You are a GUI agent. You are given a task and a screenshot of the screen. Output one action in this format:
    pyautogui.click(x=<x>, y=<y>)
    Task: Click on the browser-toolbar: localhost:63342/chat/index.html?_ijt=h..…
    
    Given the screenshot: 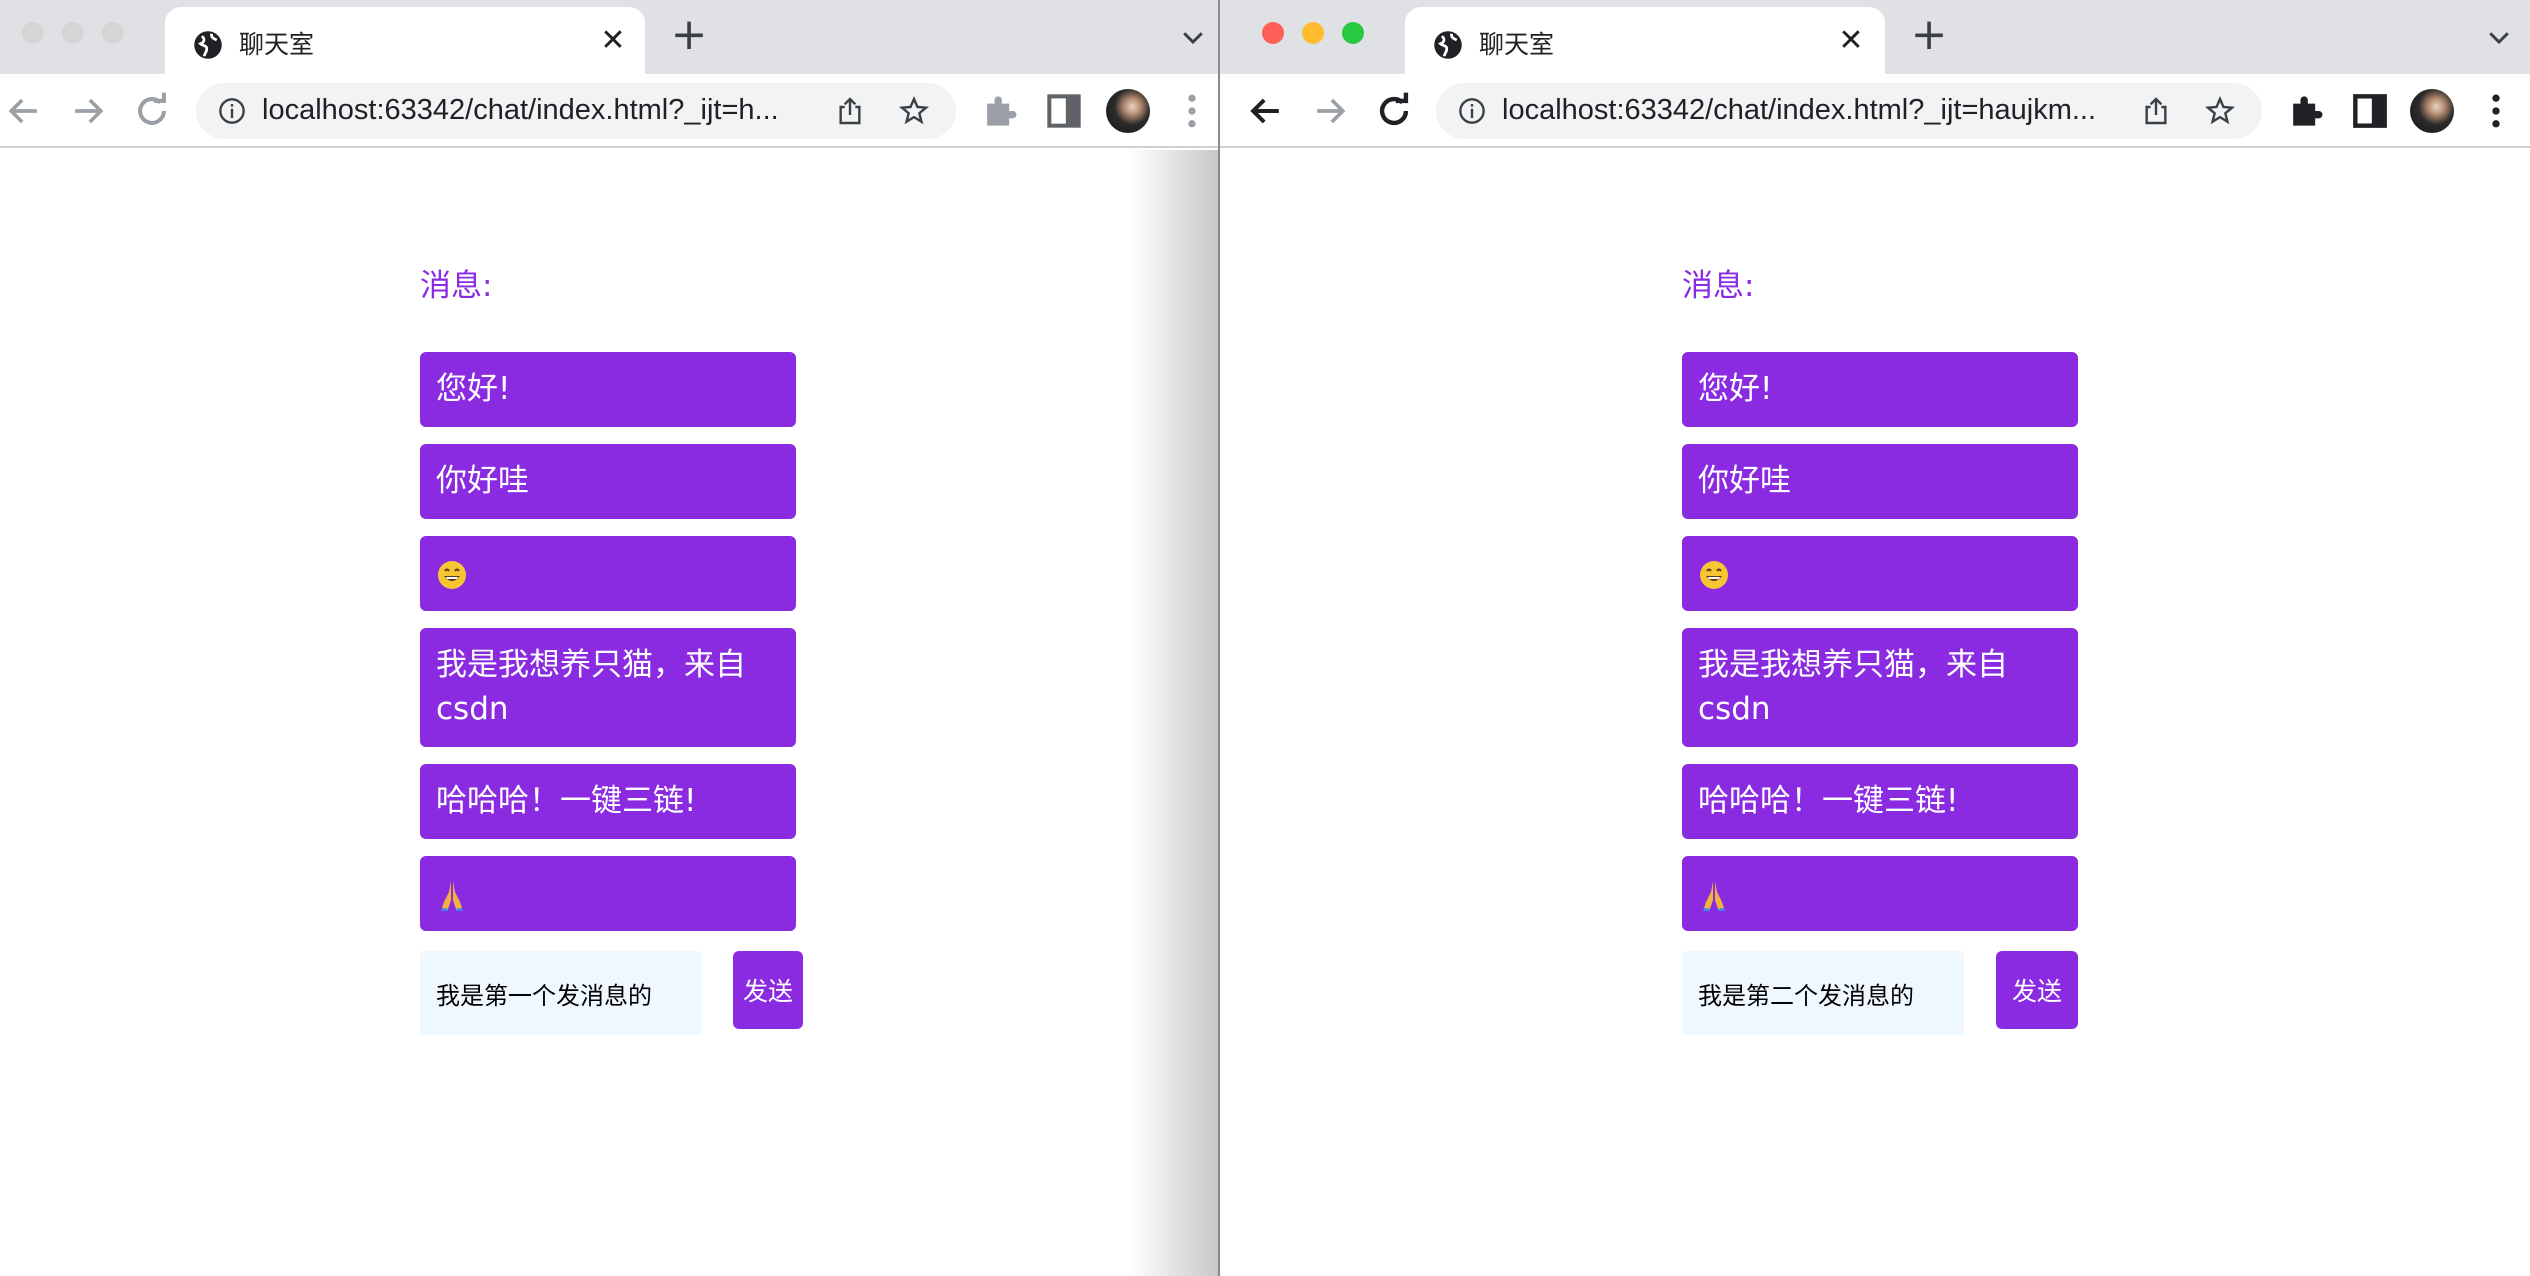 What is the action you would take?
    pyautogui.click(x=609, y=111)
    